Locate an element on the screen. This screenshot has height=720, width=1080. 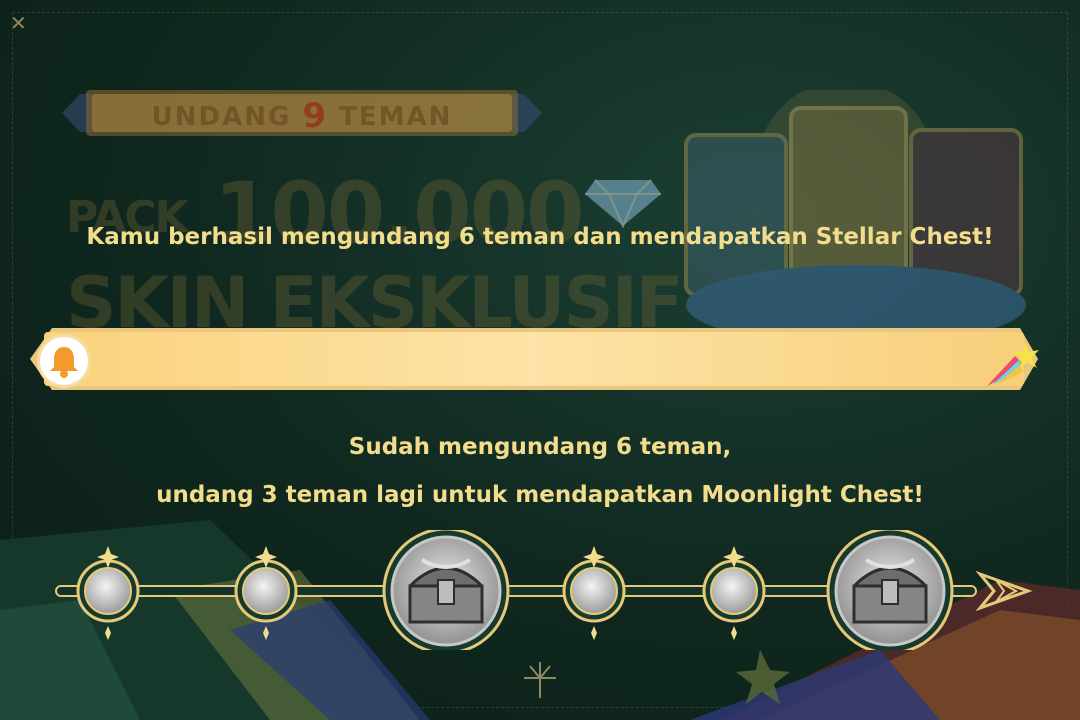
invite-banner: UNDANG 9 TEMAN is located at coordinates (302, 113).